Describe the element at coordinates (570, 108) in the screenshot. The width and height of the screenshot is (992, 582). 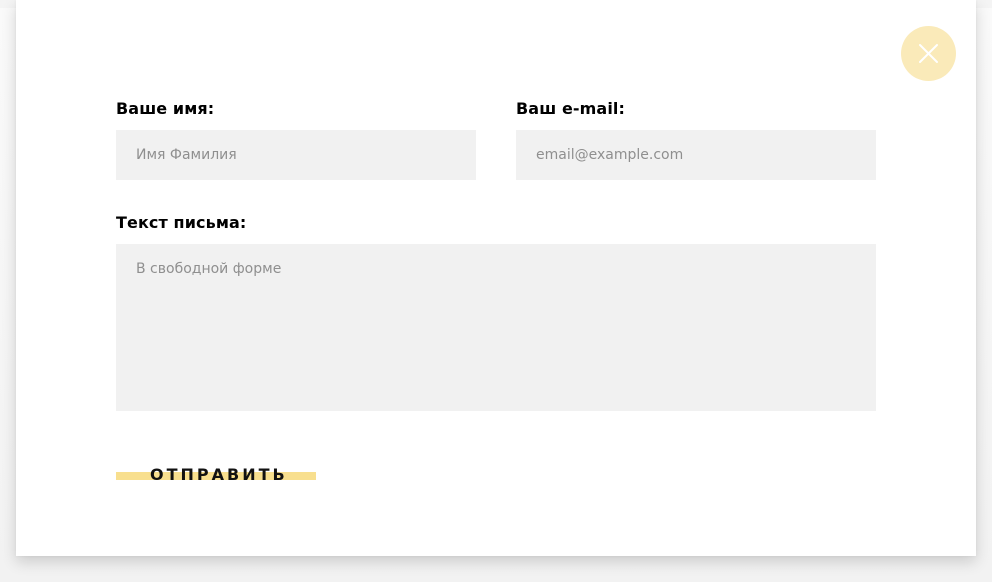
I see `email-label: Ваш e-mail:` at that location.